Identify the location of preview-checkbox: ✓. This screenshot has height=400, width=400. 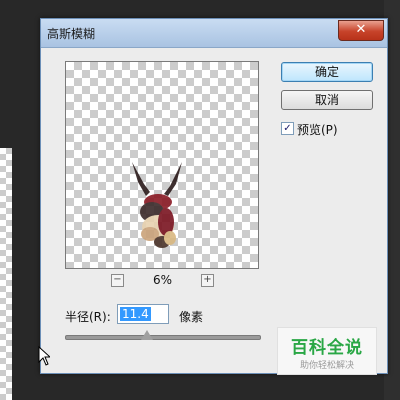
(287, 128).